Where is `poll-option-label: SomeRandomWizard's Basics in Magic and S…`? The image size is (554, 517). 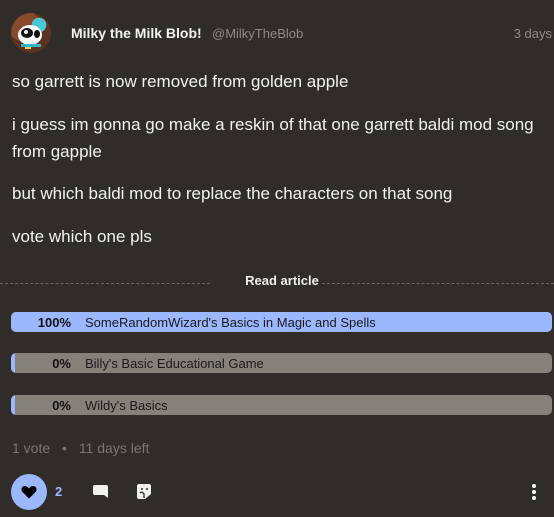
poll-option-label: SomeRandomWizard's Basics in Magic and S… is located at coordinates (230, 322).